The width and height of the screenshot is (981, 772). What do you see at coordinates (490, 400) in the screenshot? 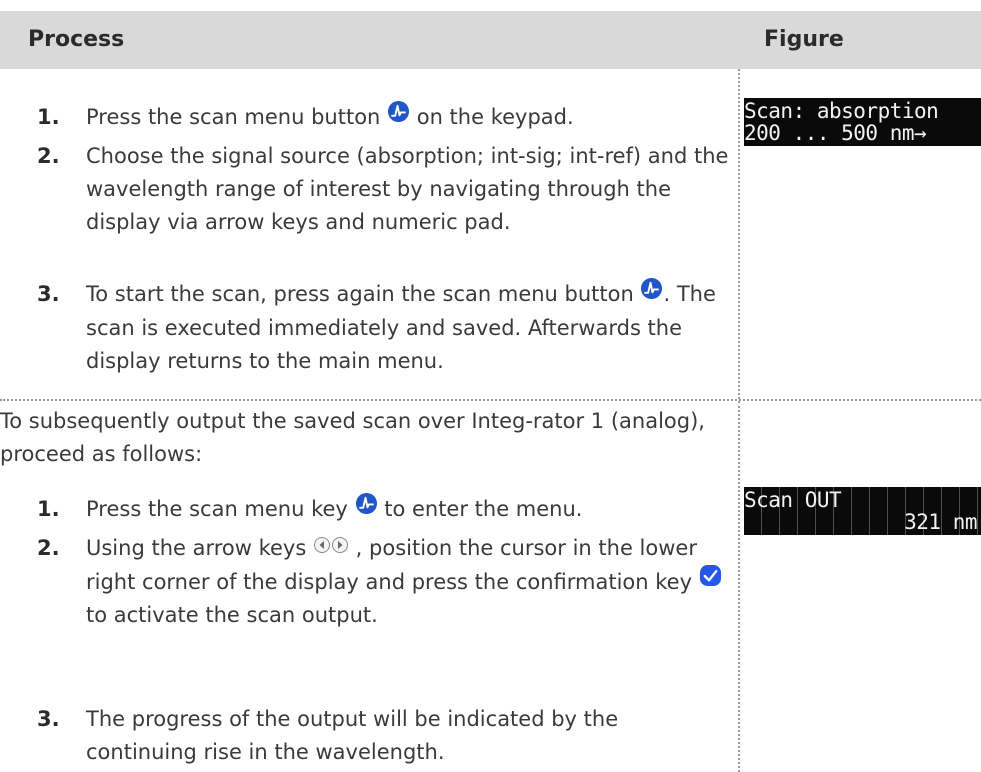
I see `row-divider` at bounding box center [490, 400].